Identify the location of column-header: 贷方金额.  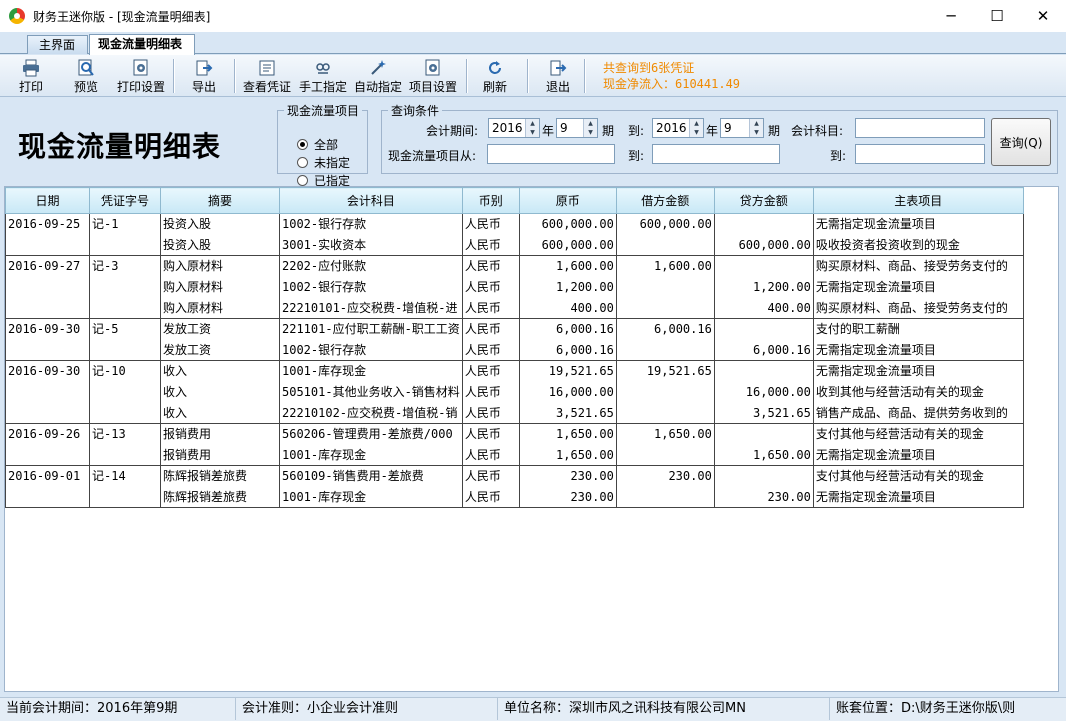
(763, 200).